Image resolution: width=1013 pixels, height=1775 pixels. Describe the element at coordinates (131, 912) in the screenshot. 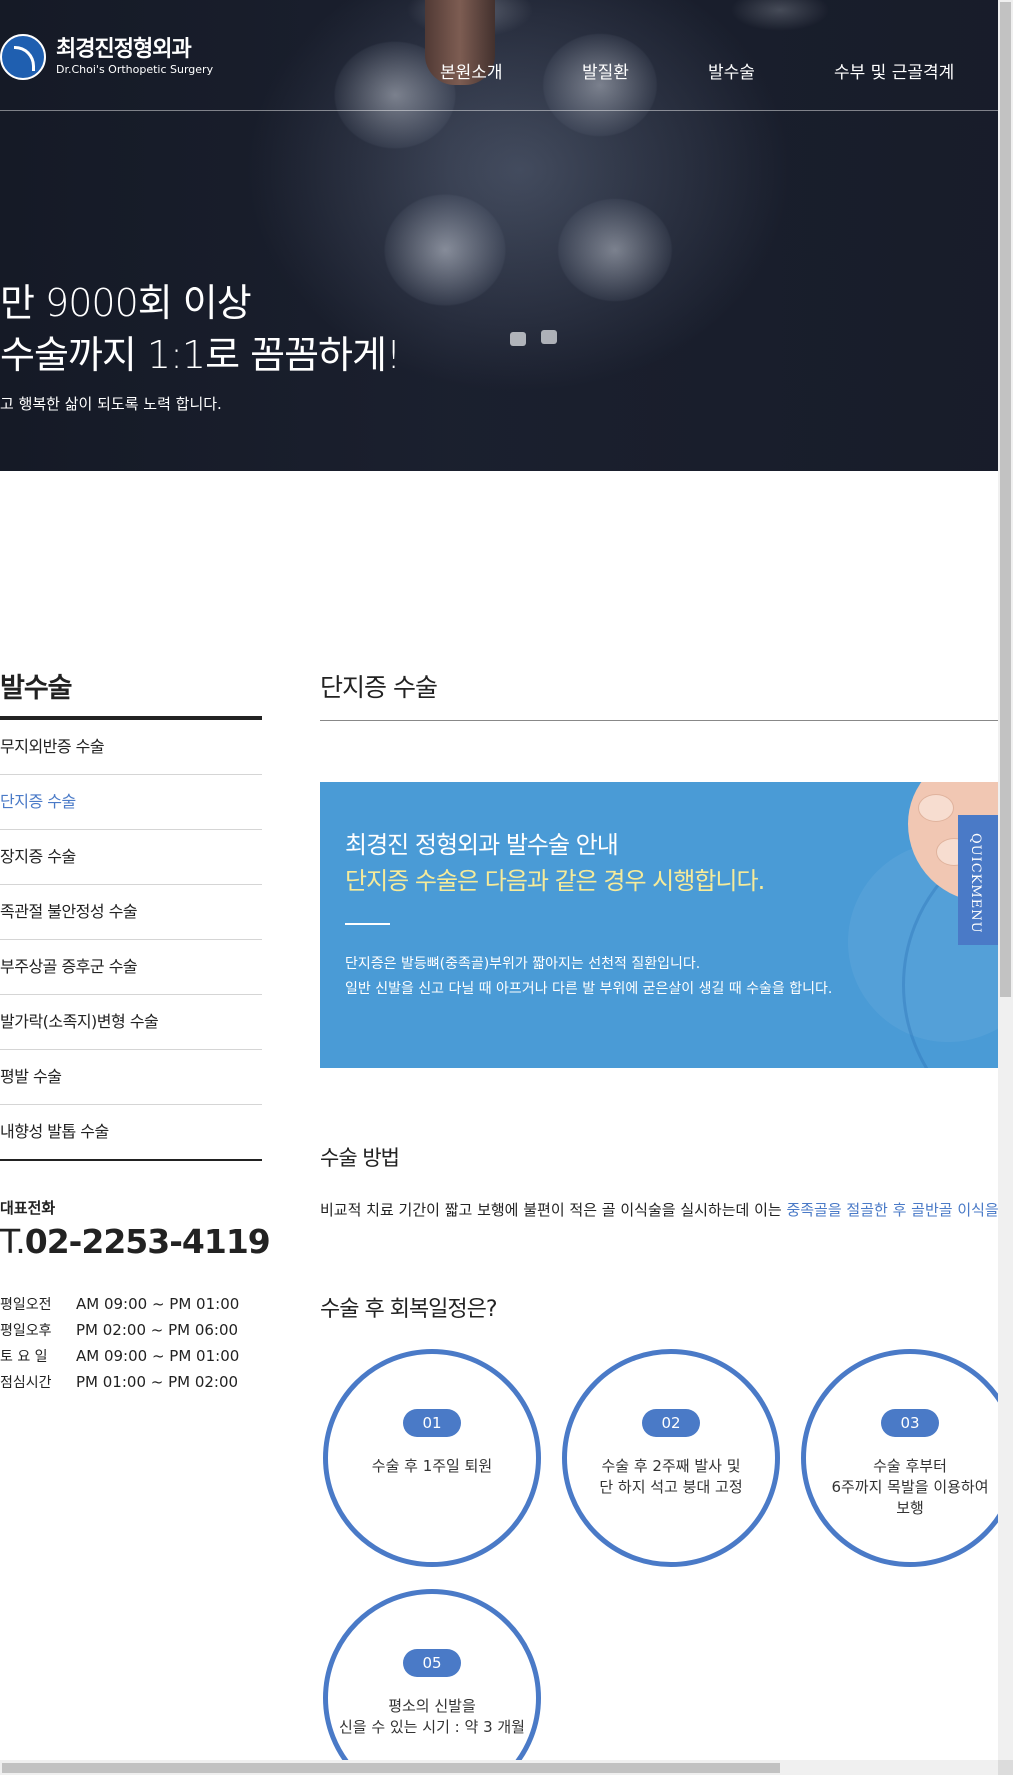

I see `sidebar-item-ankle-instability: 족관절 불안정성 수술` at that location.